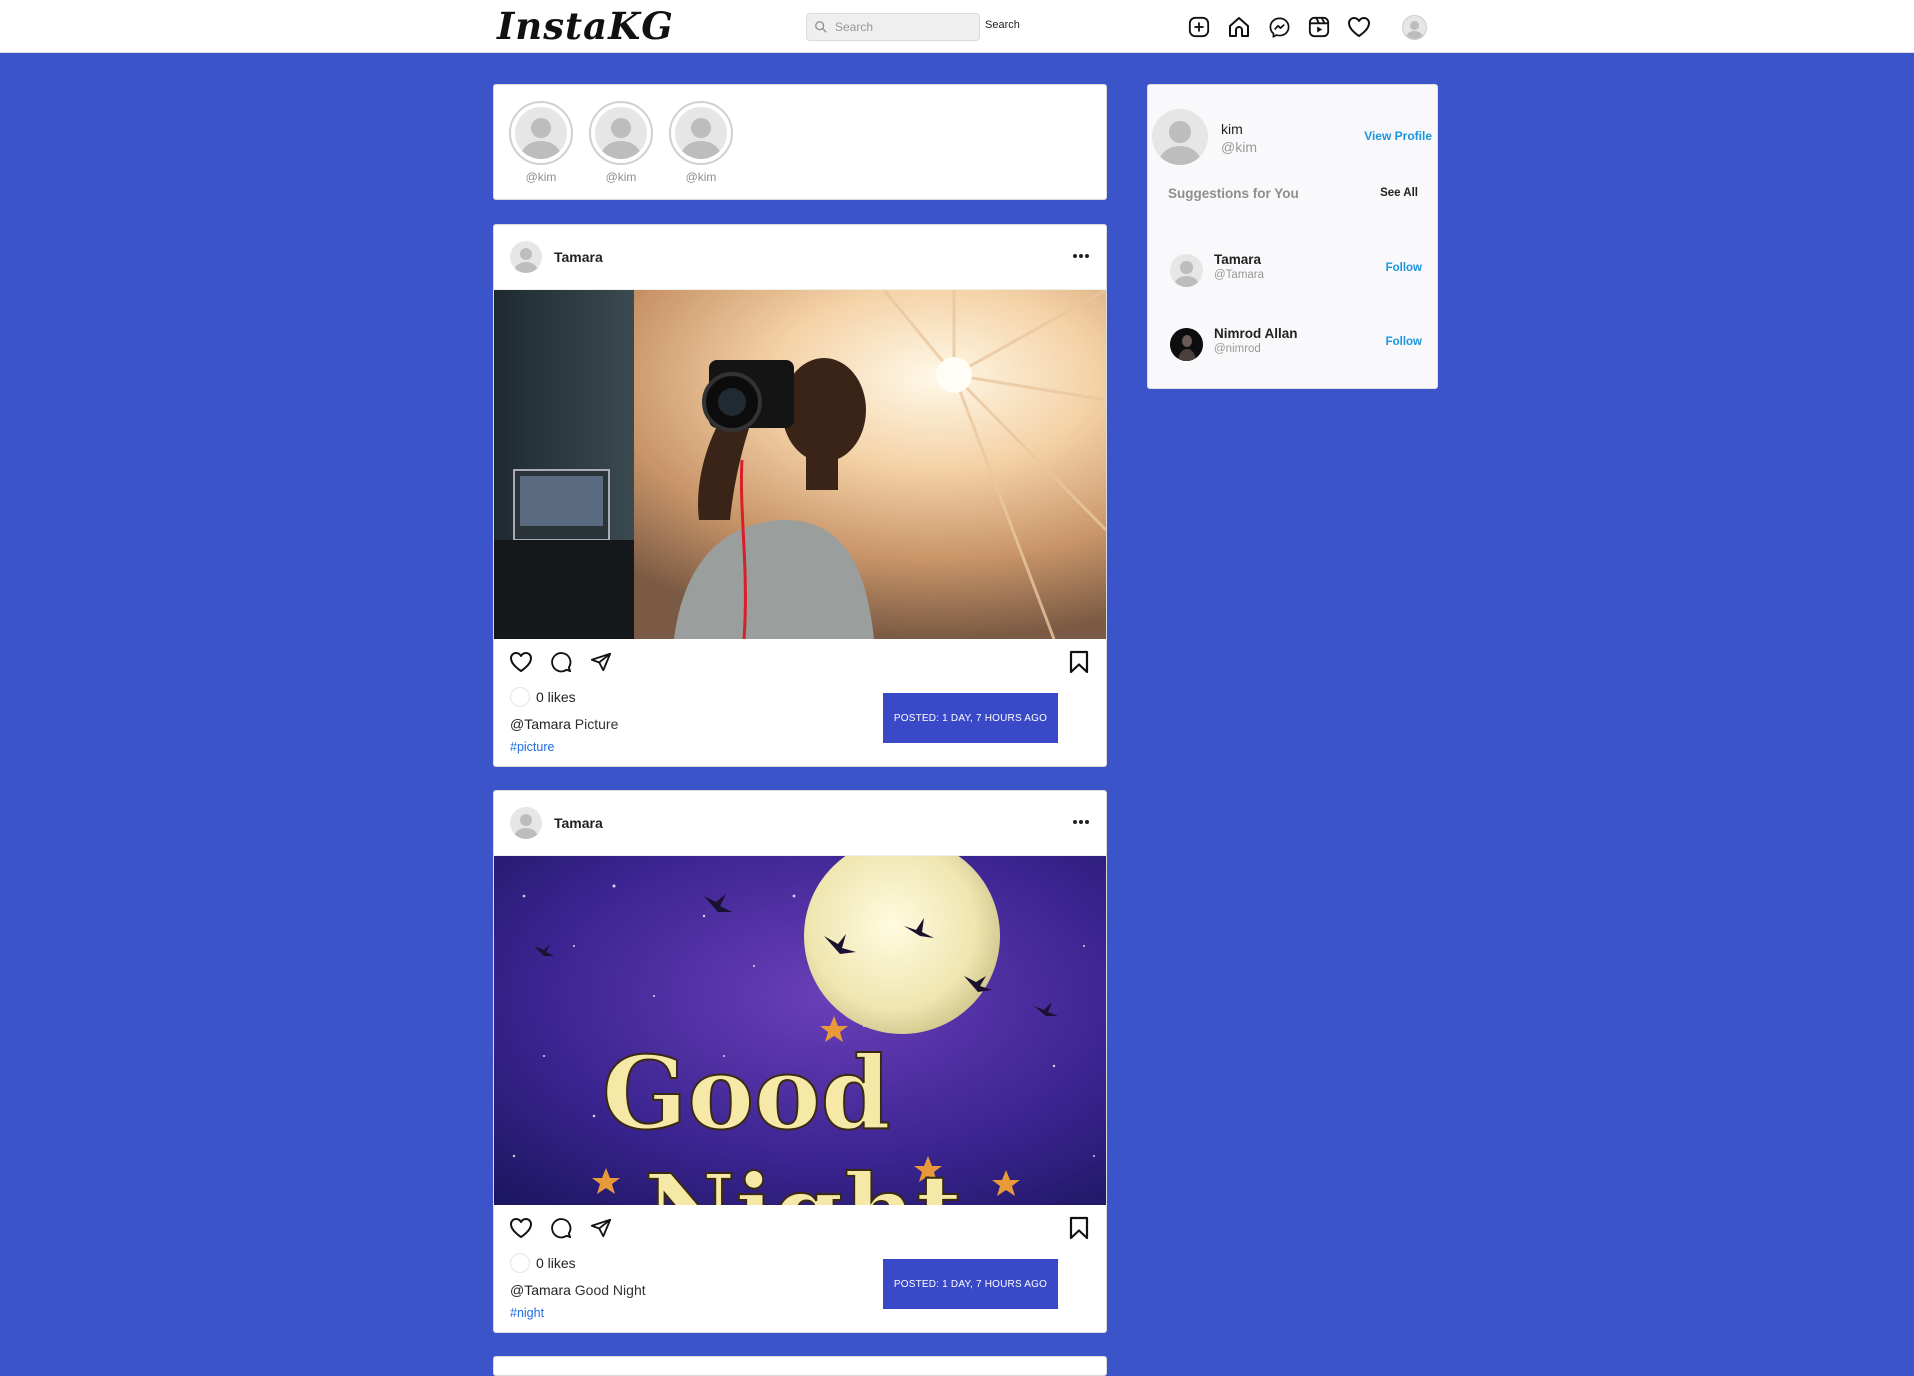 The width and height of the screenshot is (1914, 1376). I want to click on create-icon, so click(1199, 27).